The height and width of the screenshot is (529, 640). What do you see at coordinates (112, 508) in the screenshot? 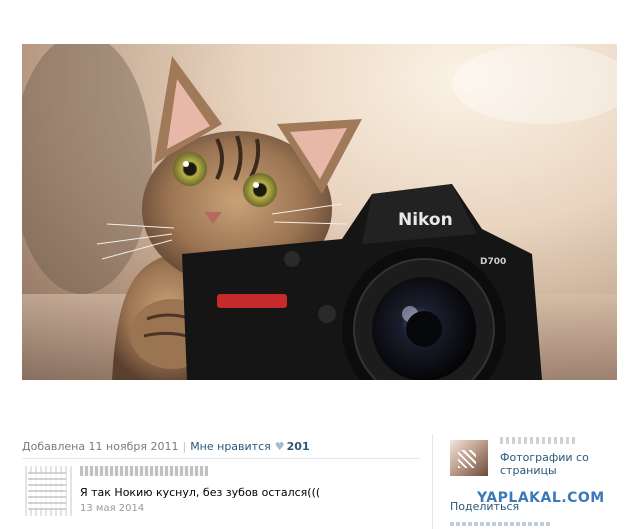
I see `comment-date: 13 мая 2014` at bounding box center [112, 508].